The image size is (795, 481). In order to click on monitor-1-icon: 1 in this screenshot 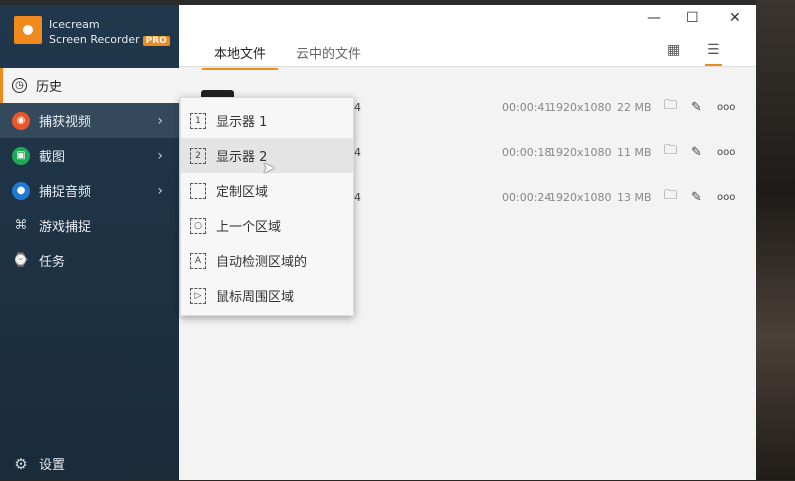, I will do `click(198, 120)`.